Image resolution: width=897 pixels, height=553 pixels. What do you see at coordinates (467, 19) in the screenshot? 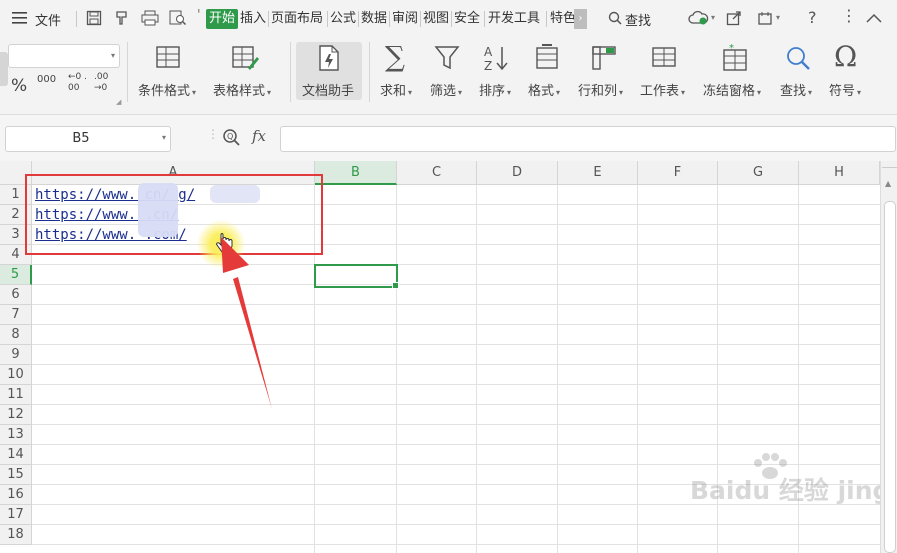
I see `tab-security: 安全` at bounding box center [467, 19].